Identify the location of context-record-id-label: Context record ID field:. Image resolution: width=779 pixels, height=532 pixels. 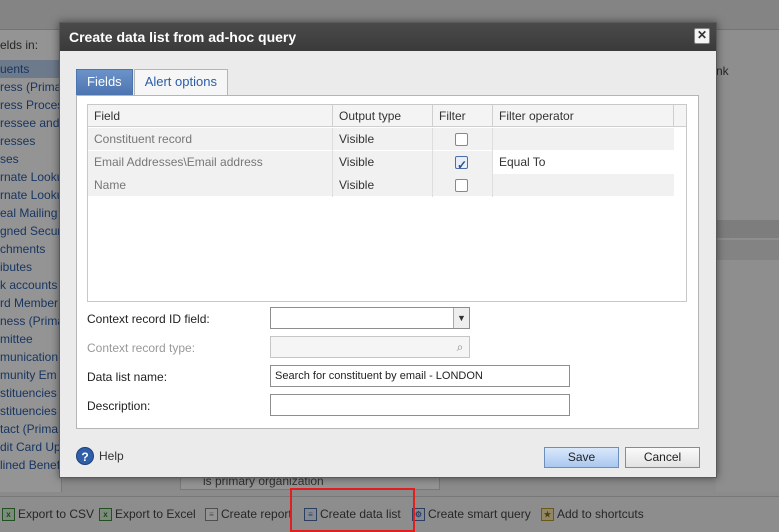
(148, 319).